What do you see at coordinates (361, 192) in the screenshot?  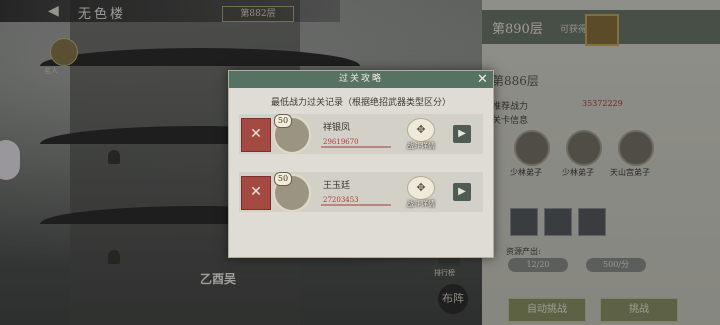 I see `record-row: ✕ 50 王玉廷 27203453 ✥ 战斗详情 ▶` at bounding box center [361, 192].